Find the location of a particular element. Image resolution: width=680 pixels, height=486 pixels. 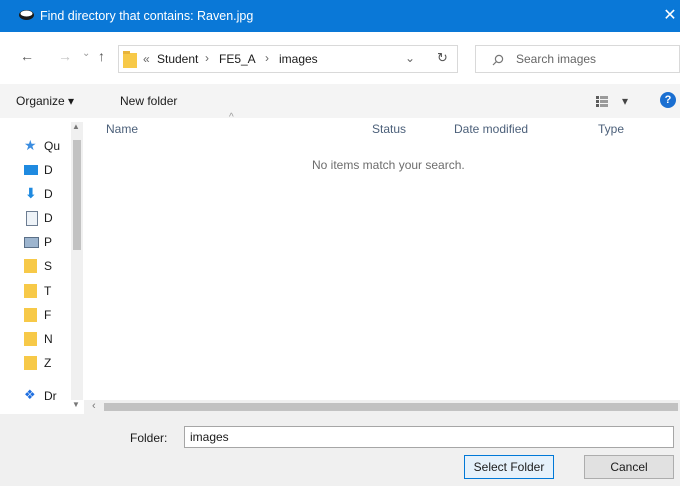

sidebar-item-folder: F is located at coordinates (47, 316).